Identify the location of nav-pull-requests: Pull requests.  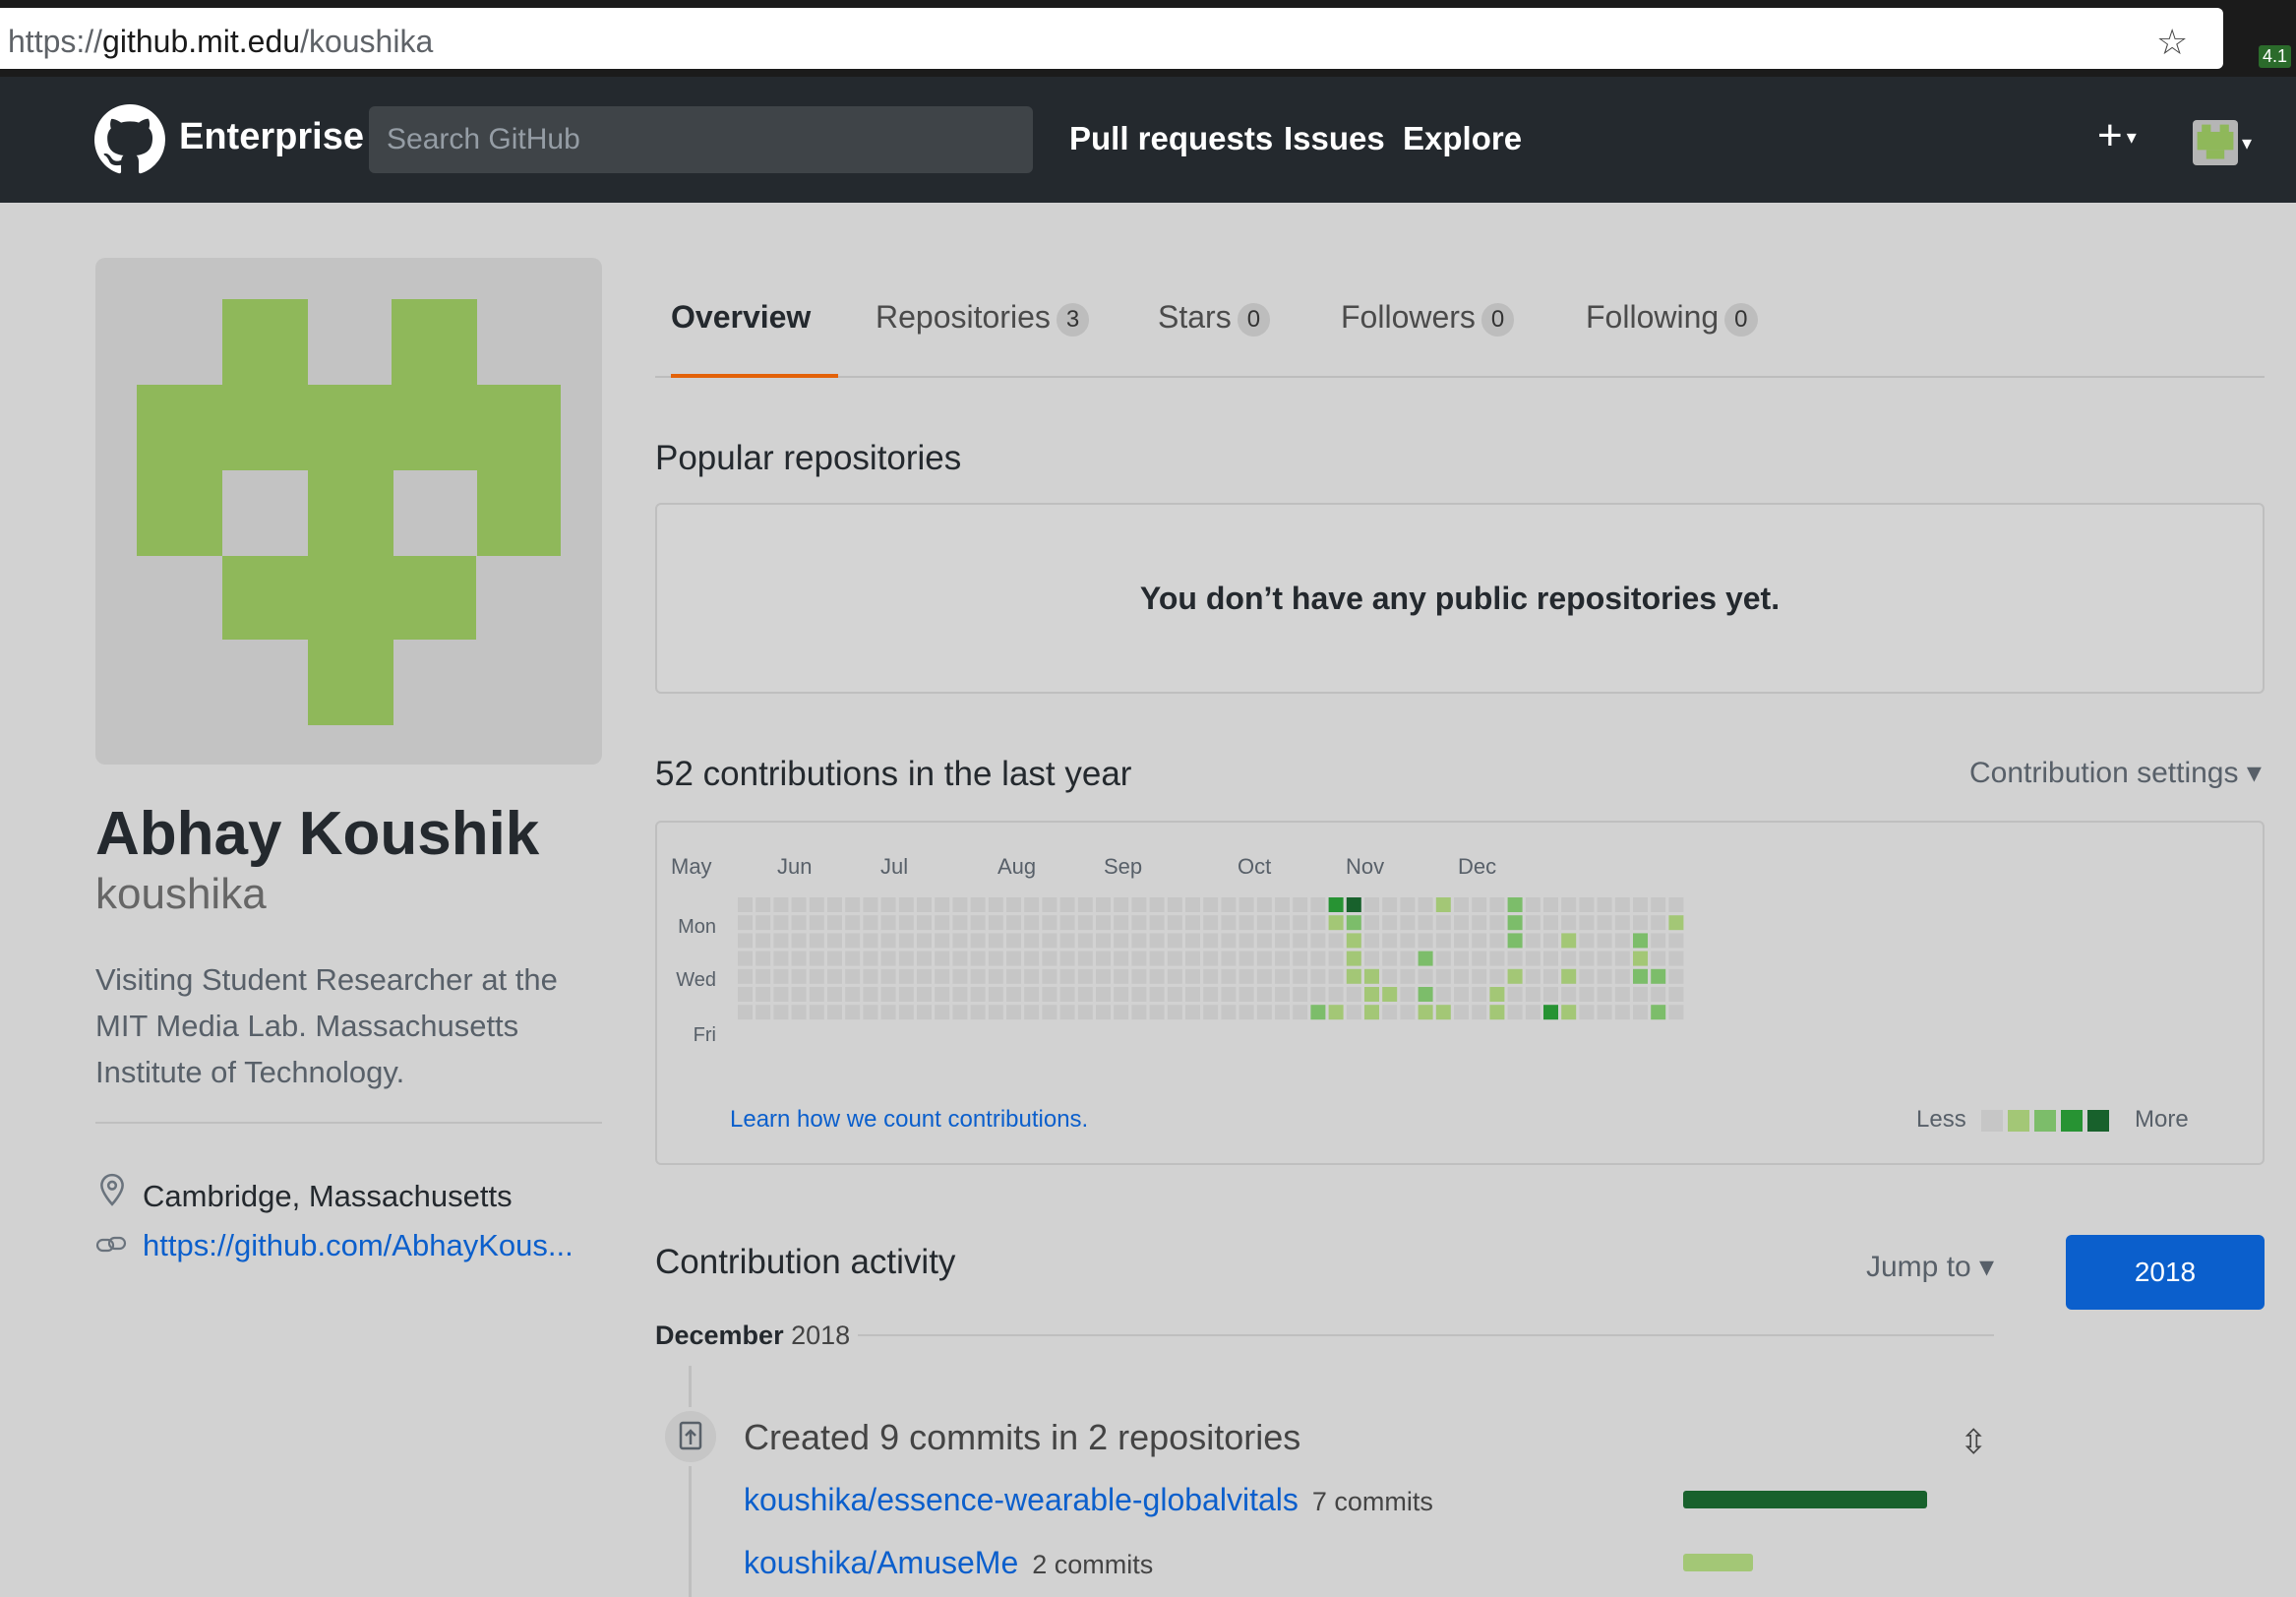
(1171, 138).